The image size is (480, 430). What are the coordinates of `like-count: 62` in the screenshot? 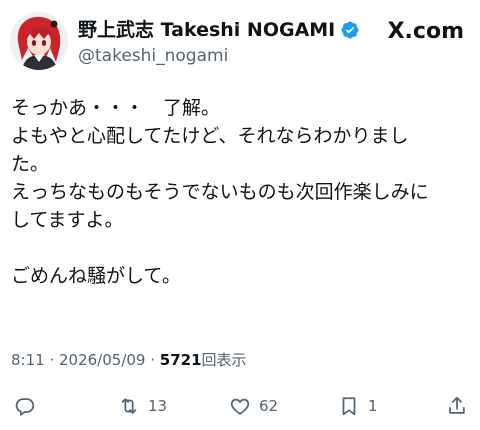 It's located at (269, 406).